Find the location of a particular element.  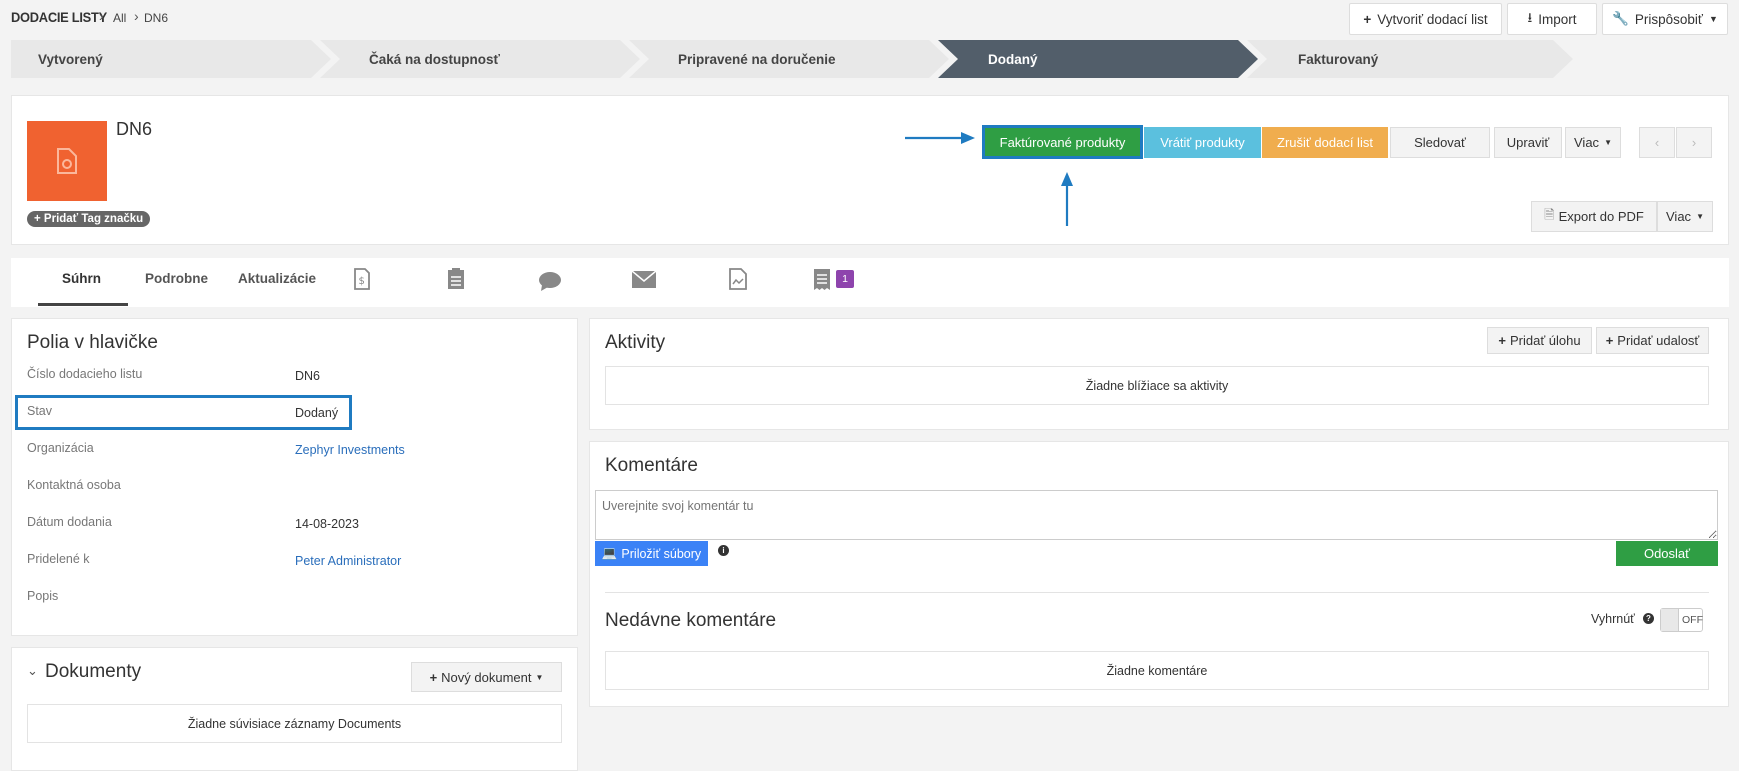

record-image is located at coordinates (67, 161).